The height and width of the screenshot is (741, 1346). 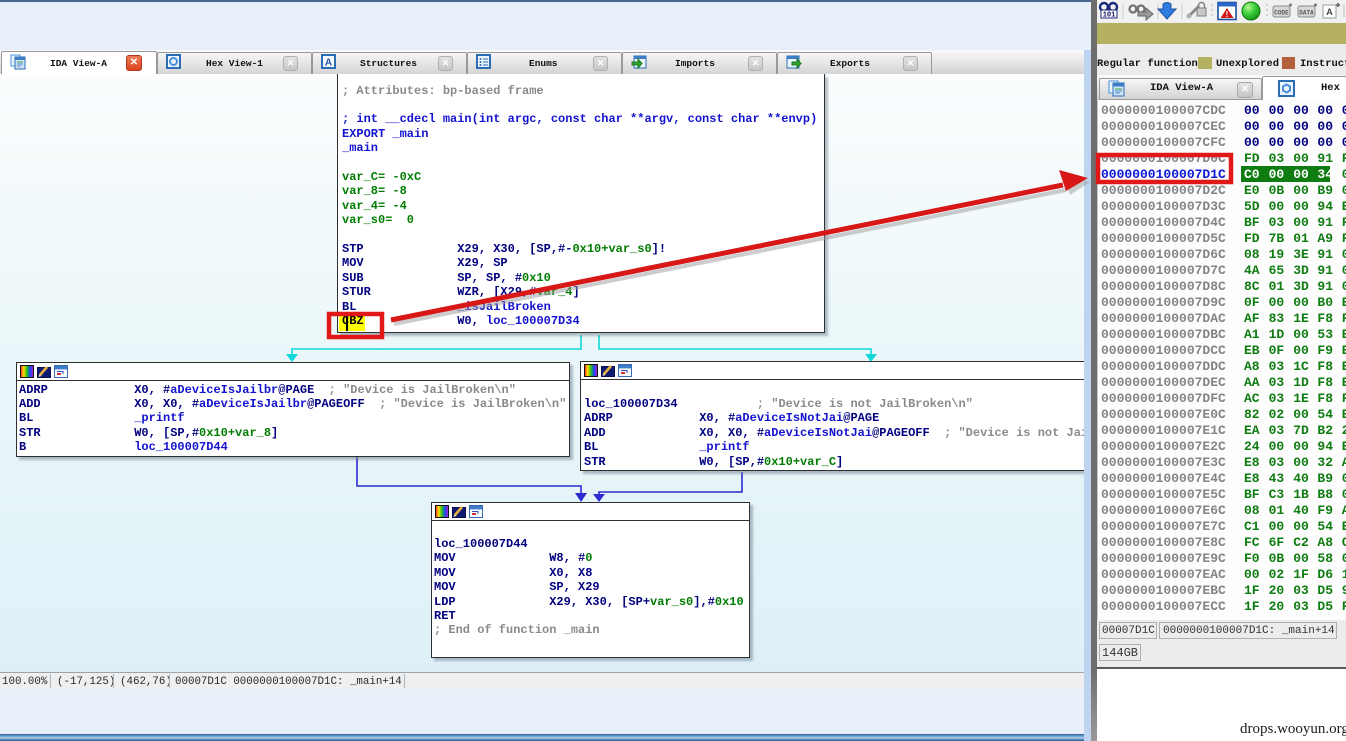 I want to click on svg-text: DATA, so click(x=1306, y=13).